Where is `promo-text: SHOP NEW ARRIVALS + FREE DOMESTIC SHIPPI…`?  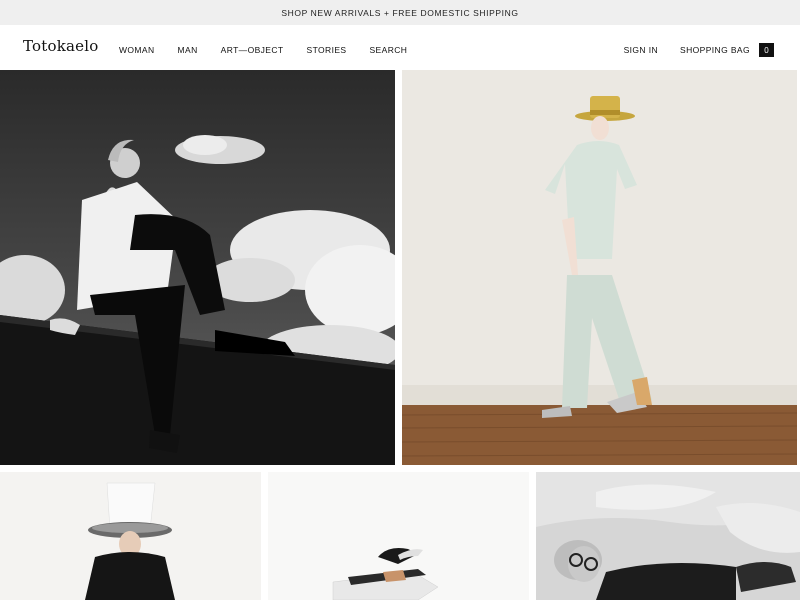
promo-text: SHOP NEW ARRIVALS + FREE DOMESTIC SHIPPI… is located at coordinates (399, 13).